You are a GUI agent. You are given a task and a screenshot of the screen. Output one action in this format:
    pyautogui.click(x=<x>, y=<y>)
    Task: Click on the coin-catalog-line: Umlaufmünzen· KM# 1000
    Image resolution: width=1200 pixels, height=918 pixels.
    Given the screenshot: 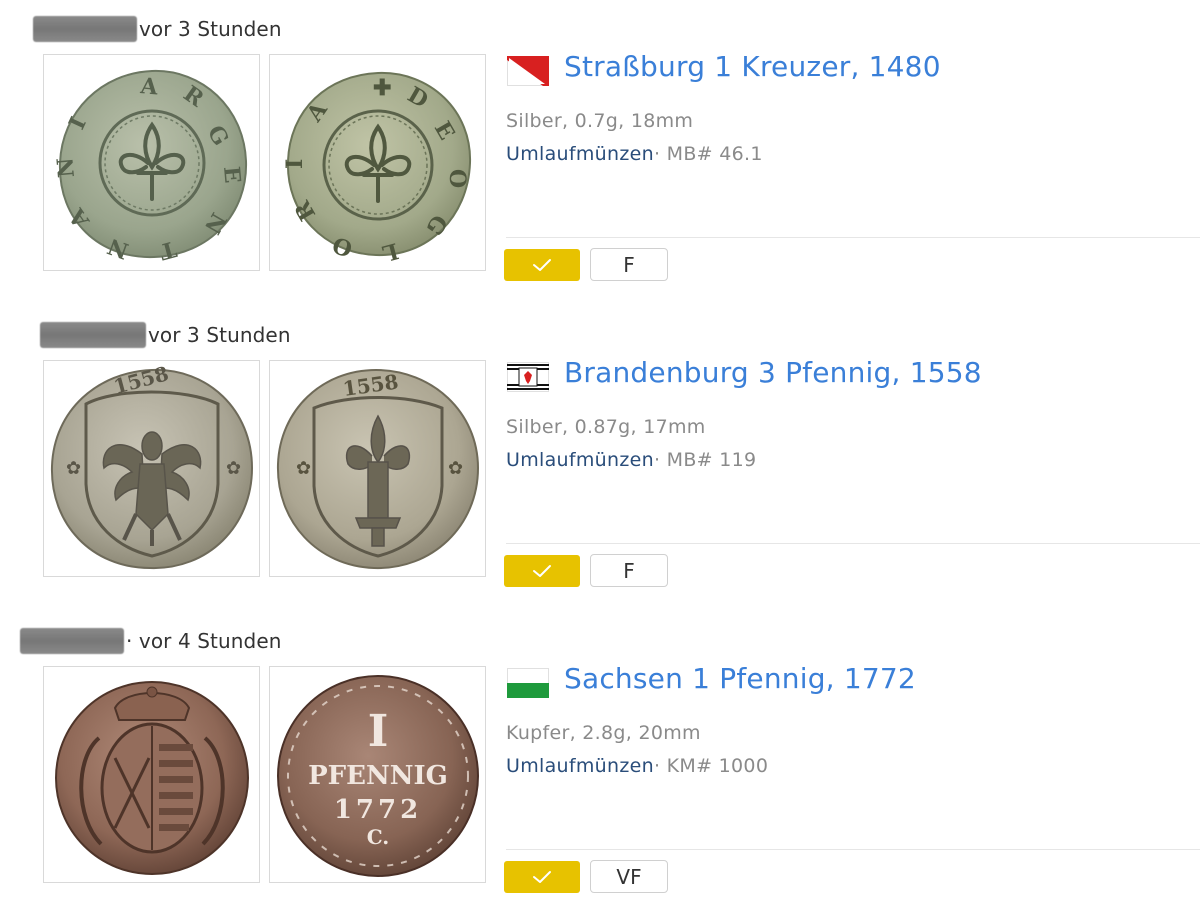 What is the action you would take?
    pyautogui.click(x=637, y=766)
    